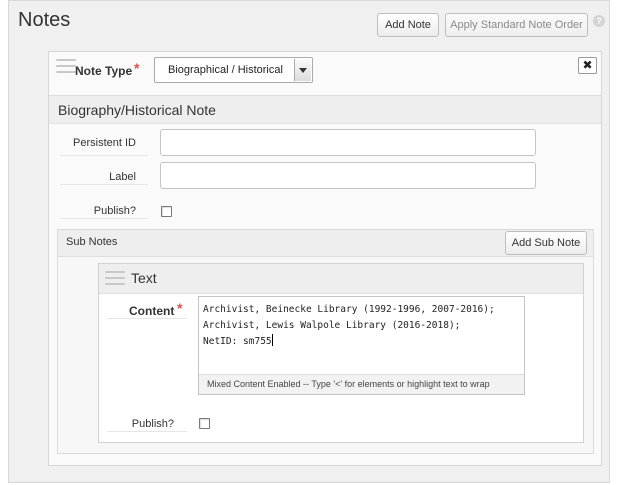  Describe the element at coordinates (104, 71) in the screenshot. I see `note-type-label: Note Type` at that location.